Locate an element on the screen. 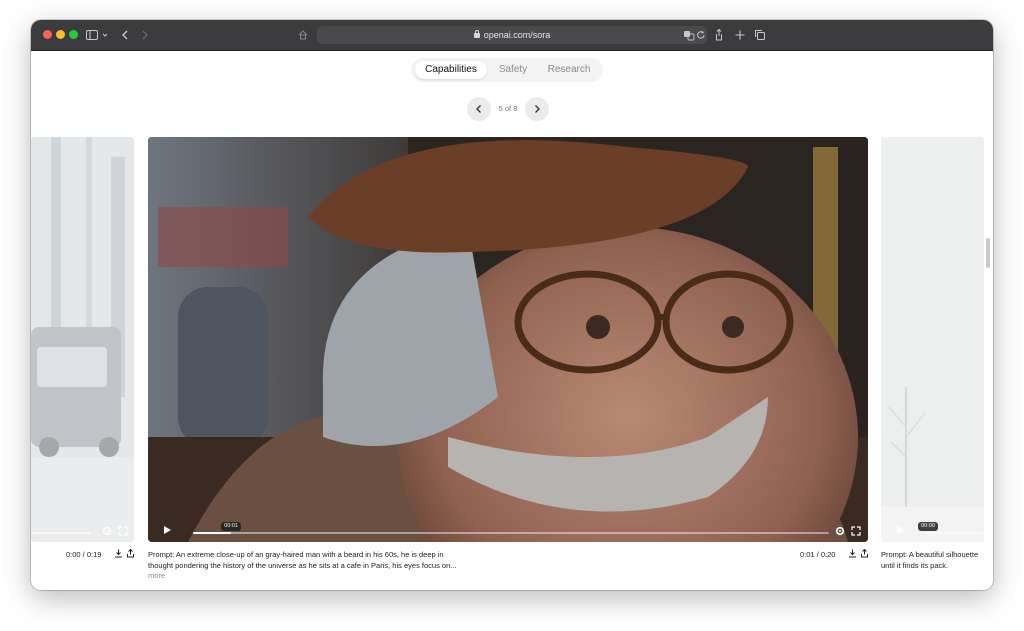  home-icon is located at coordinates (303, 35).